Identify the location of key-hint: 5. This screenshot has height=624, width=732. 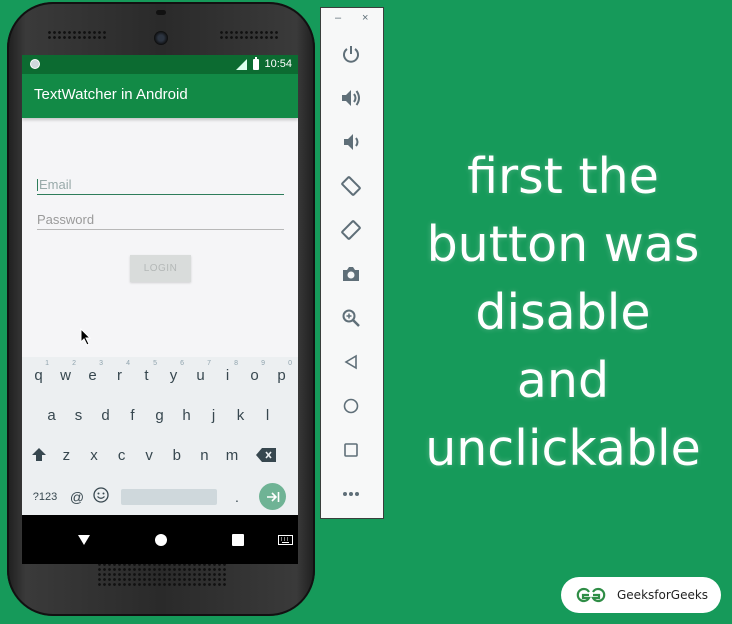
(155, 363).